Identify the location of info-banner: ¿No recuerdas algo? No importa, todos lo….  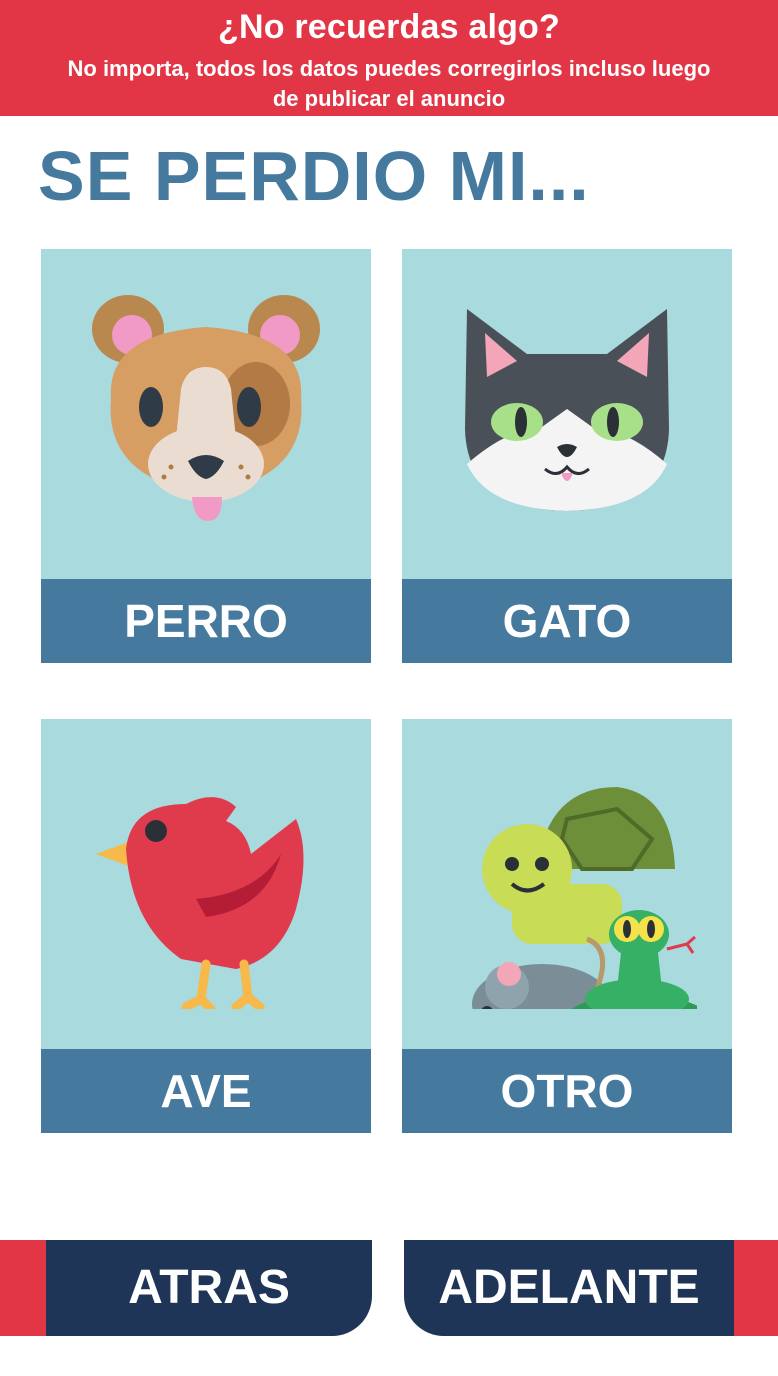
(389, 58).